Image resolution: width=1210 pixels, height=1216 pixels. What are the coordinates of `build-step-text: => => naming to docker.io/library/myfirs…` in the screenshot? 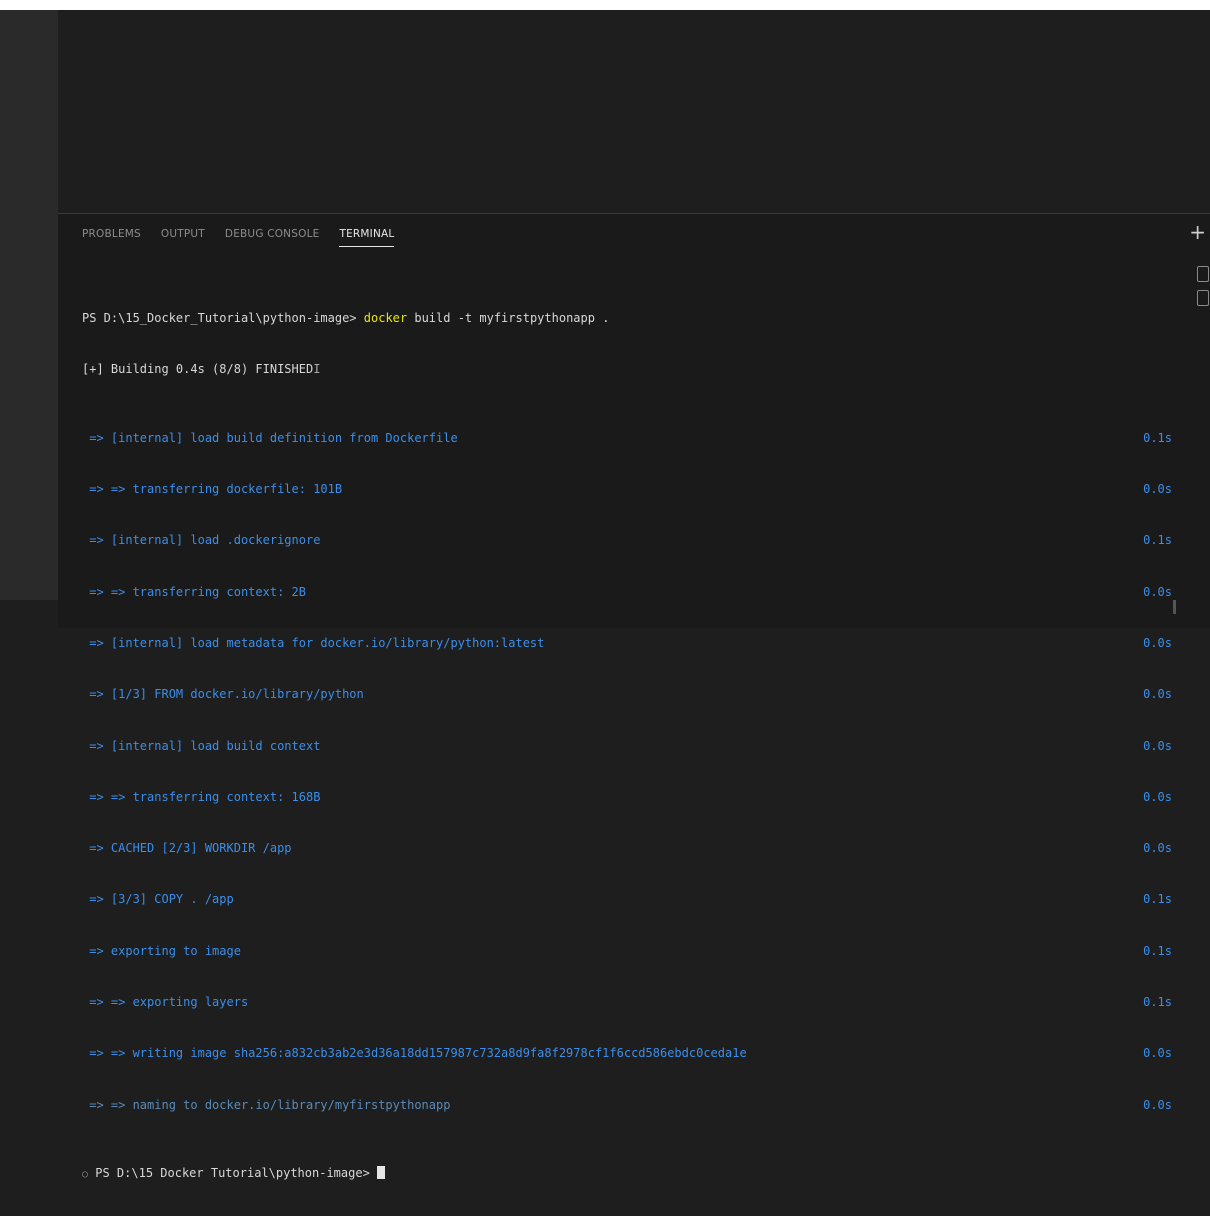 It's located at (266, 1104).